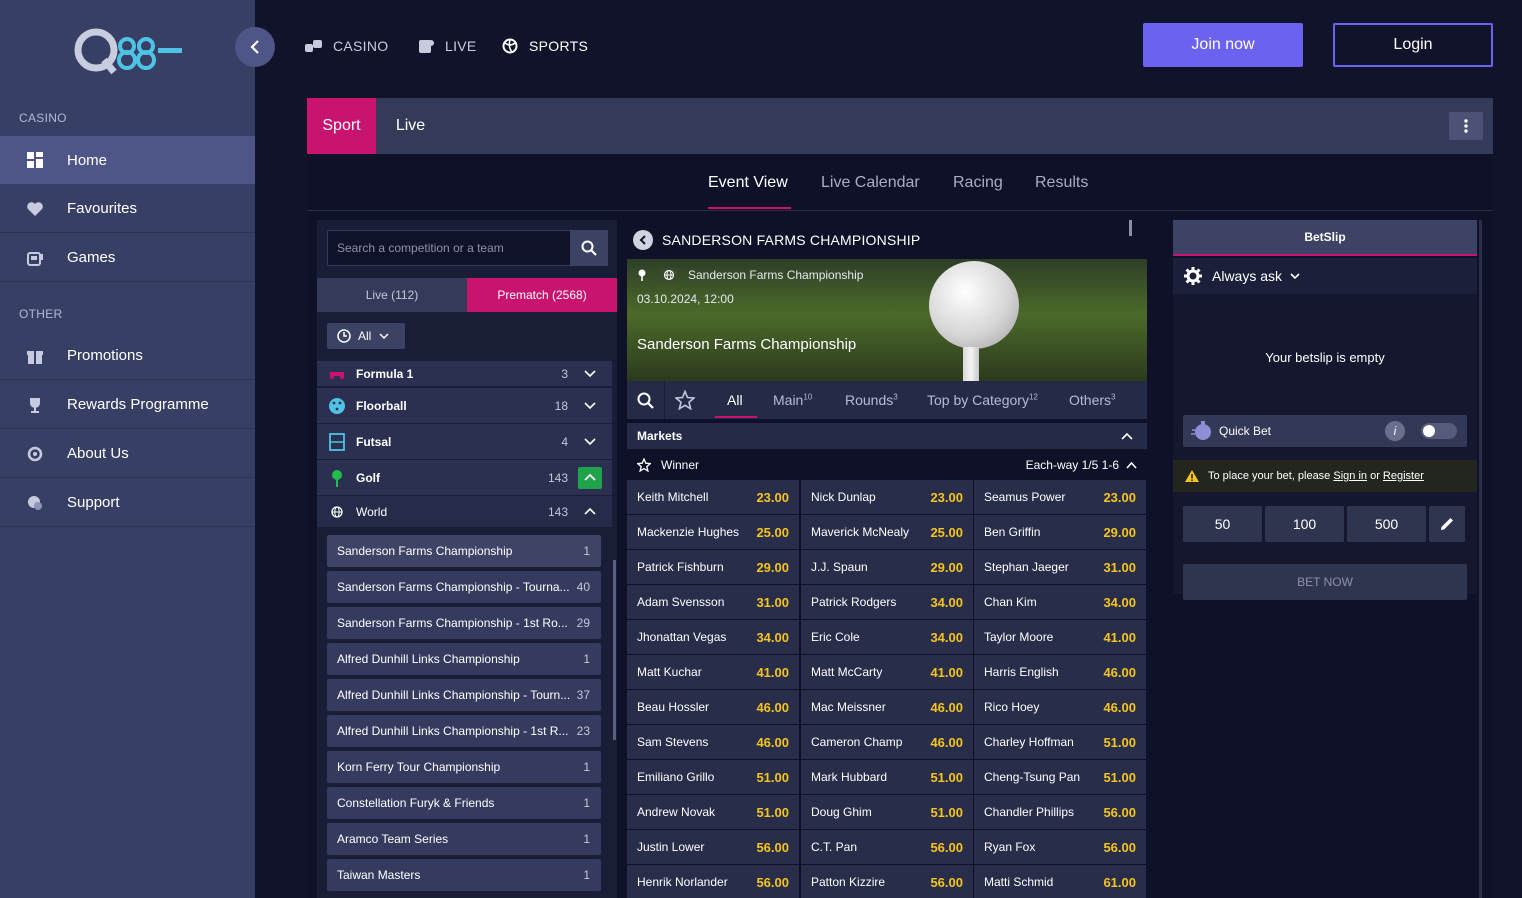 The image size is (1522, 898). Describe the element at coordinates (887, 532) in the screenshot. I see `odds-selection: Maverick McNealy 25.00` at that location.